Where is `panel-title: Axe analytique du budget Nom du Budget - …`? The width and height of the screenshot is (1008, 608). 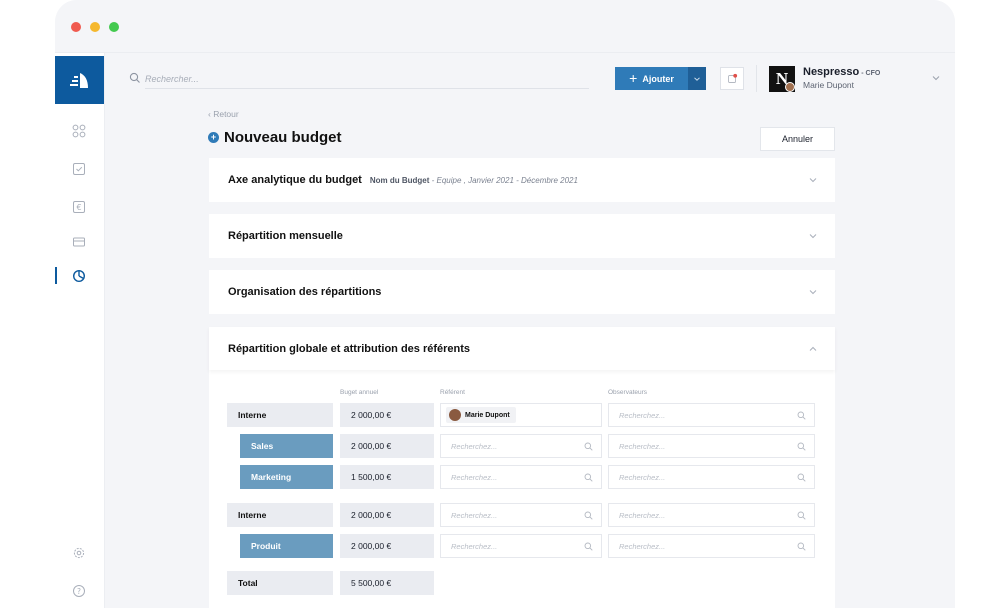 panel-title: Axe analytique du budget Nom du Budget - … is located at coordinates (403, 180).